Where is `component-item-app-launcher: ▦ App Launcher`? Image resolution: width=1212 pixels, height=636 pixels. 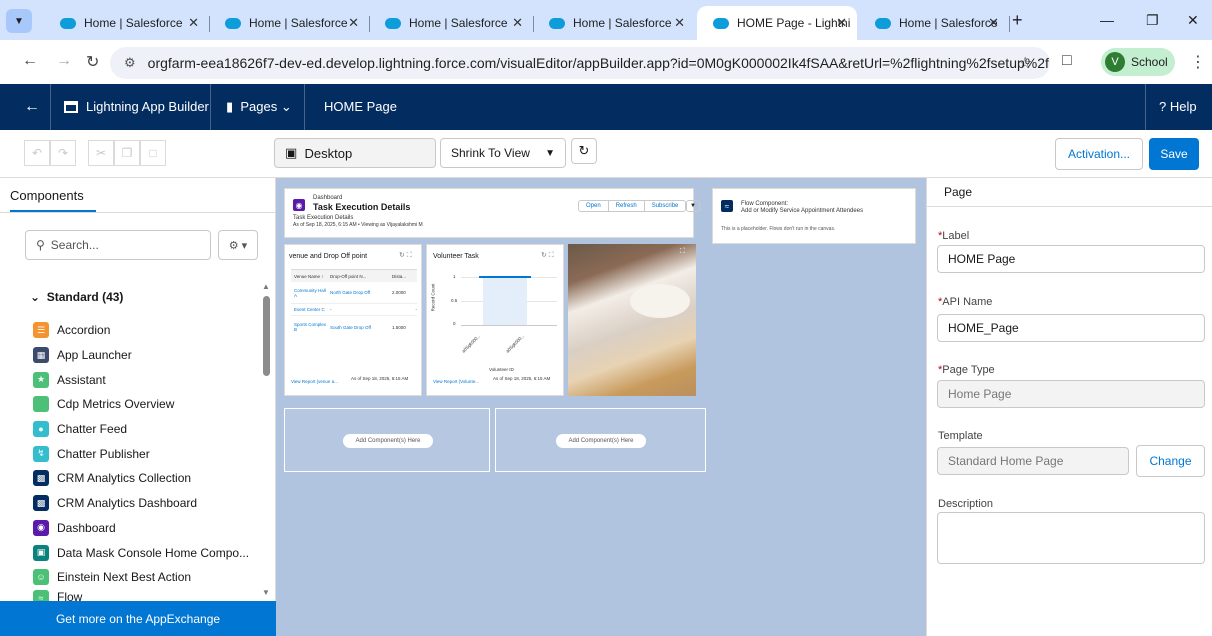
component-item-app-launcher: ▦ App Launcher is located at coordinates (147, 355).